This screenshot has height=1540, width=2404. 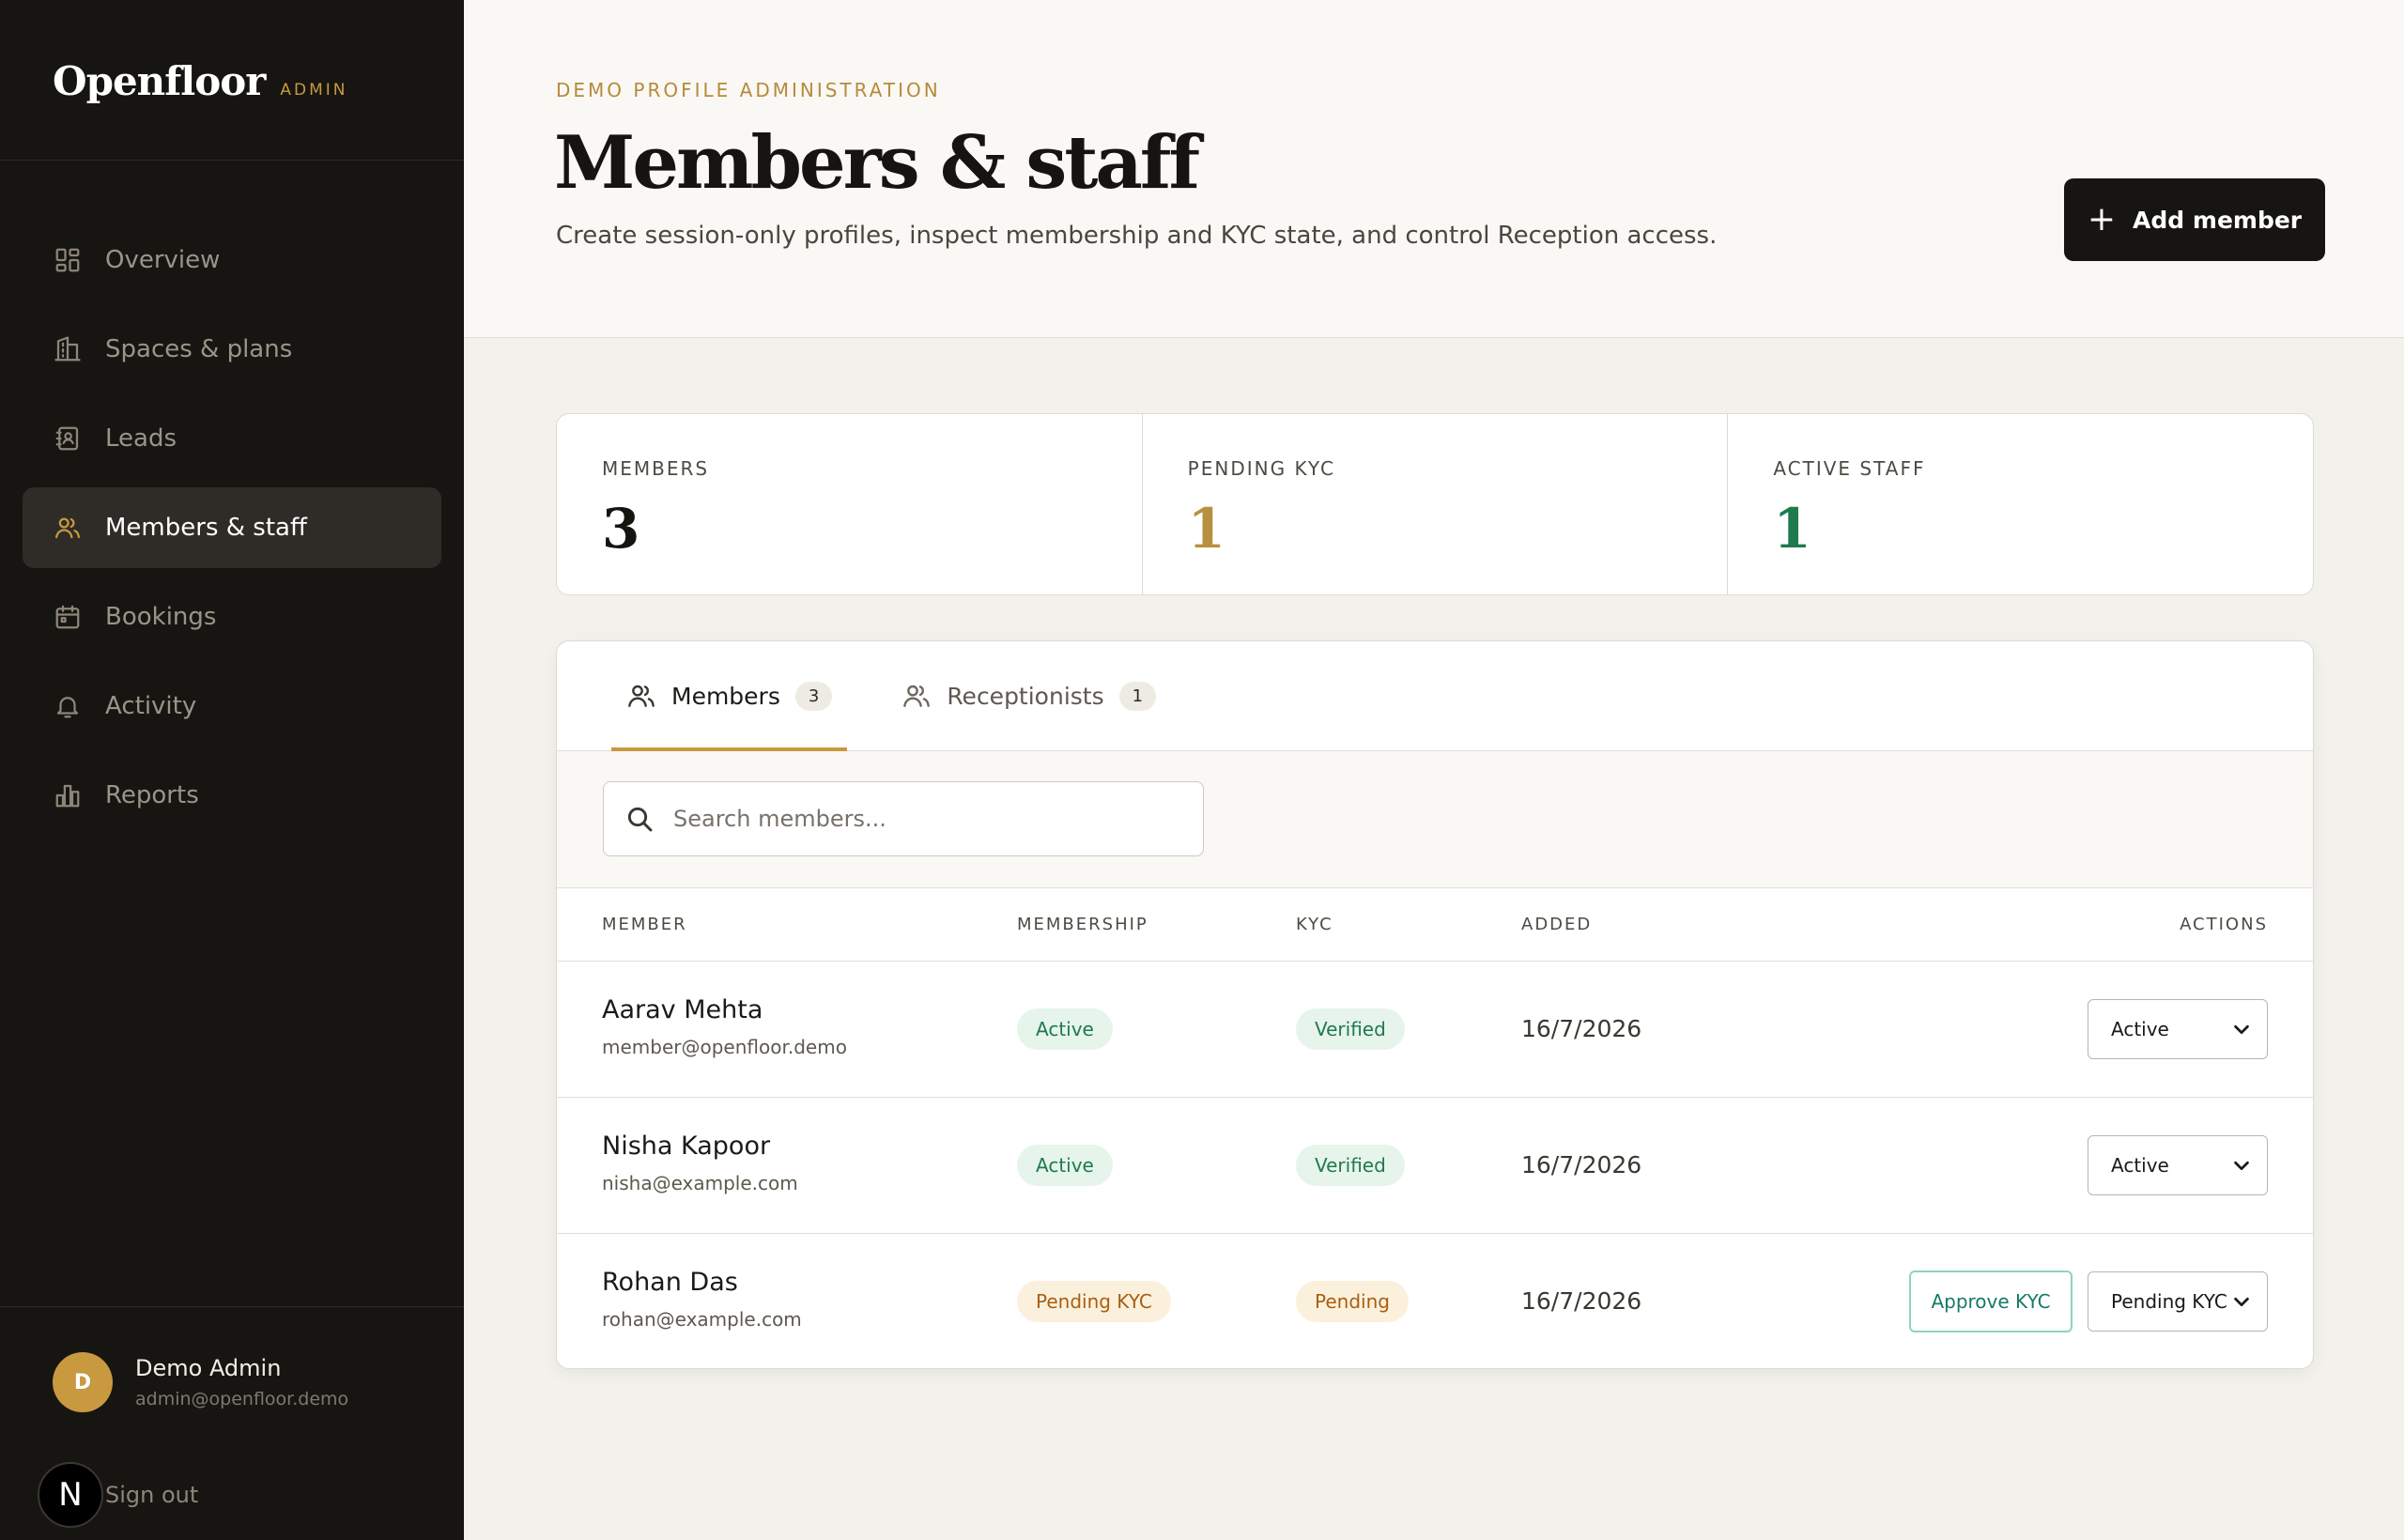 I want to click on sidebar-item-members-staff: Members & staff, so click(x=232, y=527).